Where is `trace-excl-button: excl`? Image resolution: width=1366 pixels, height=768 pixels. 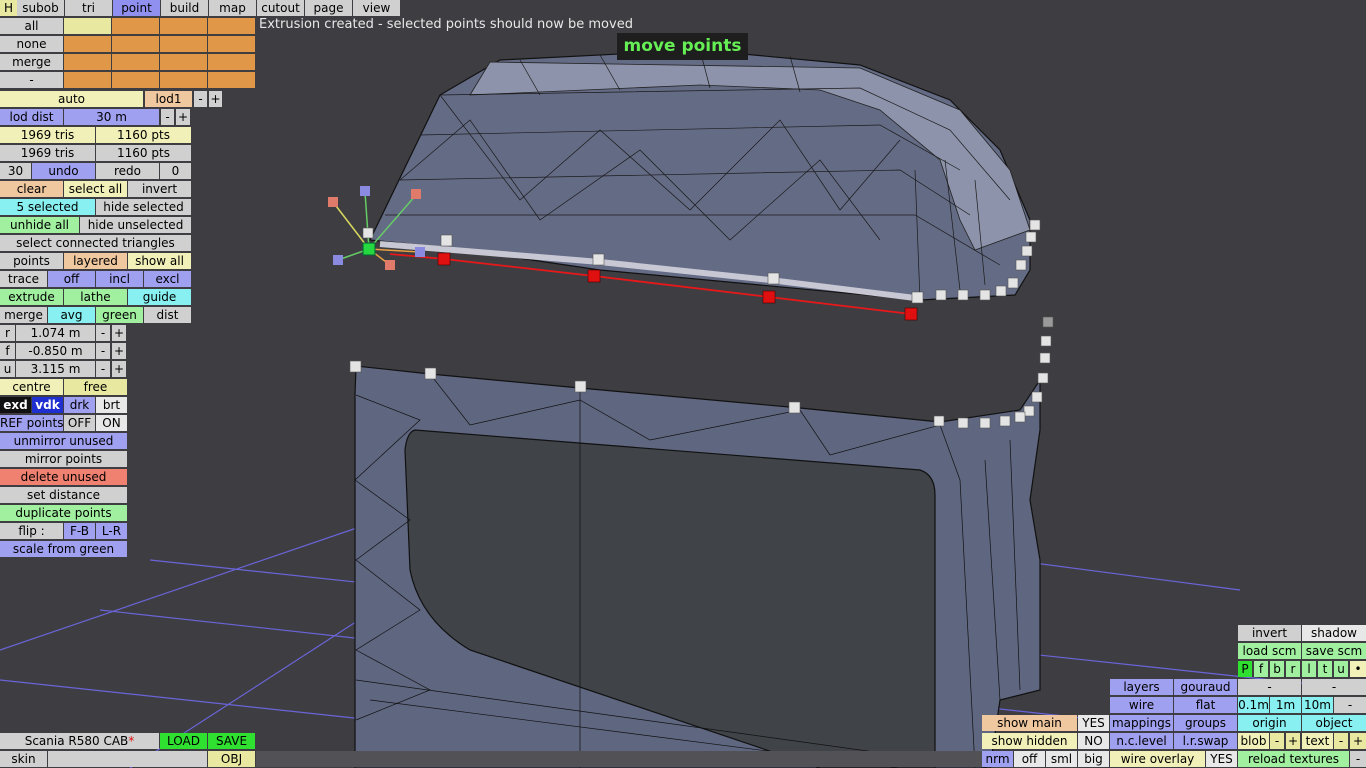 trace-excl-button: excl is located at coordinates (167, 279).